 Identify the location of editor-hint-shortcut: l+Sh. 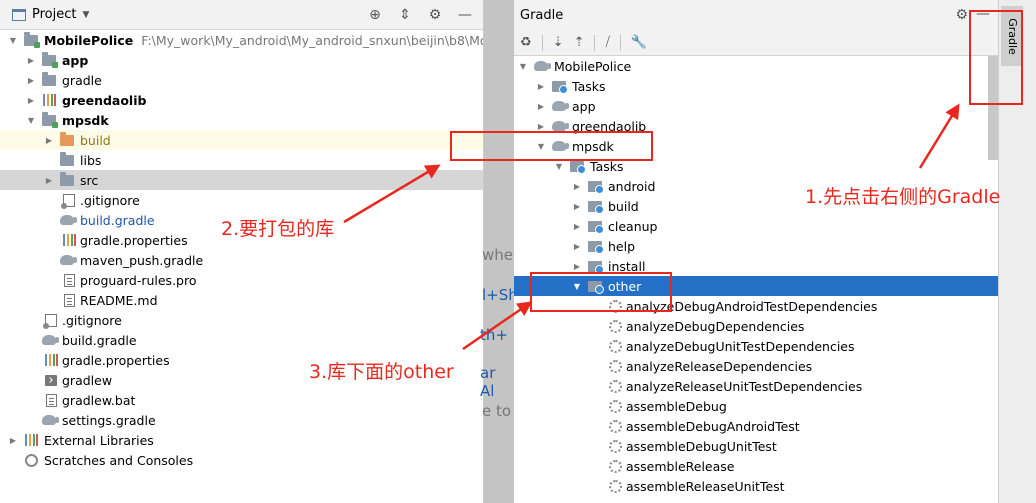
(500, 295).